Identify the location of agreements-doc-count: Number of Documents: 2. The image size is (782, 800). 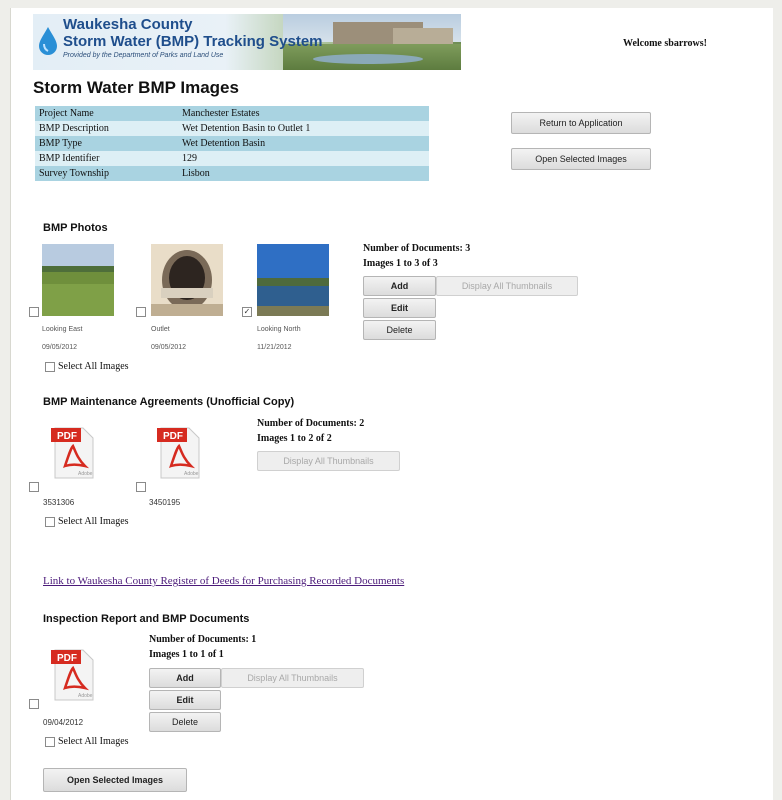
(311, 423).